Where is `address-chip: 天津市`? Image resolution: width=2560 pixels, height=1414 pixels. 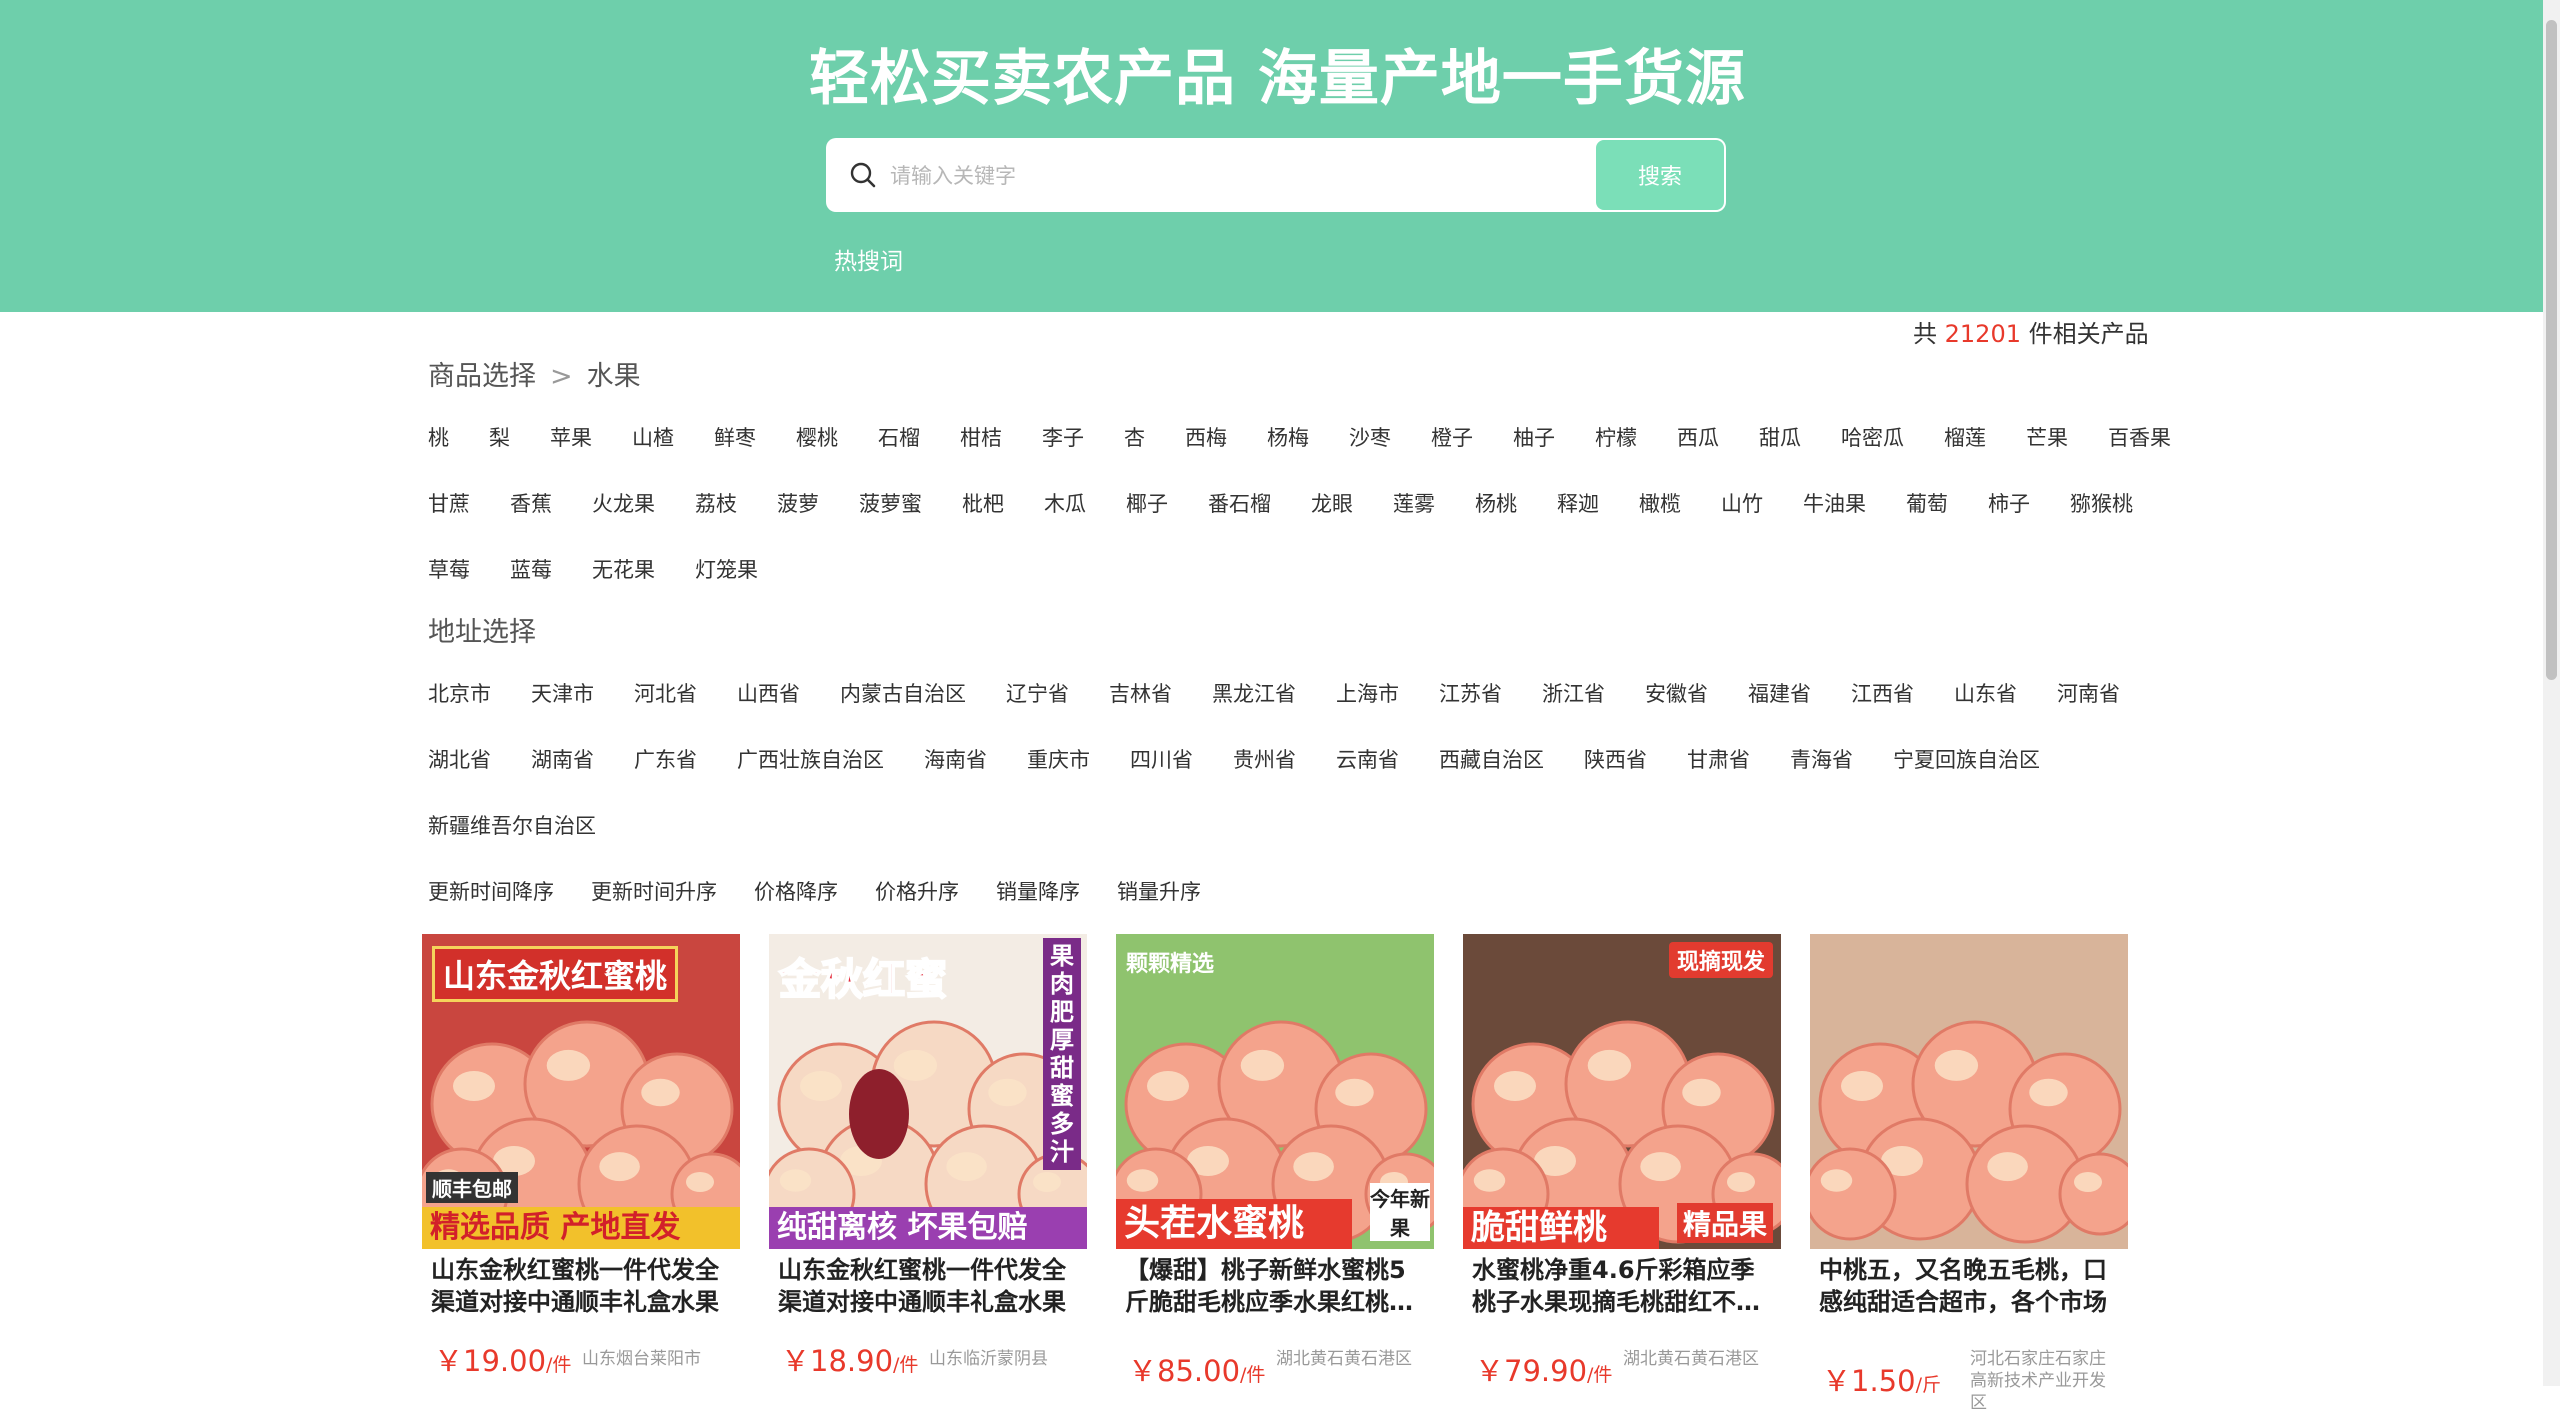
address-chip: 天津市 is located at coordinates (562, 693).